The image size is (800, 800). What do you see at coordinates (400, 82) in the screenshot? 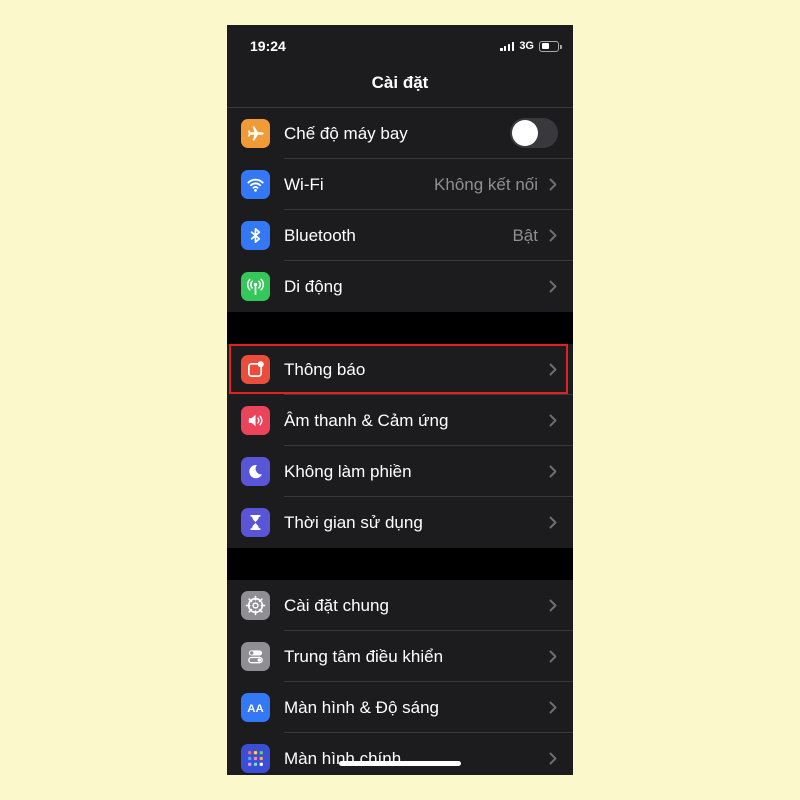
I see `page-title: Cài đặt` at bounding box center [400, 82].